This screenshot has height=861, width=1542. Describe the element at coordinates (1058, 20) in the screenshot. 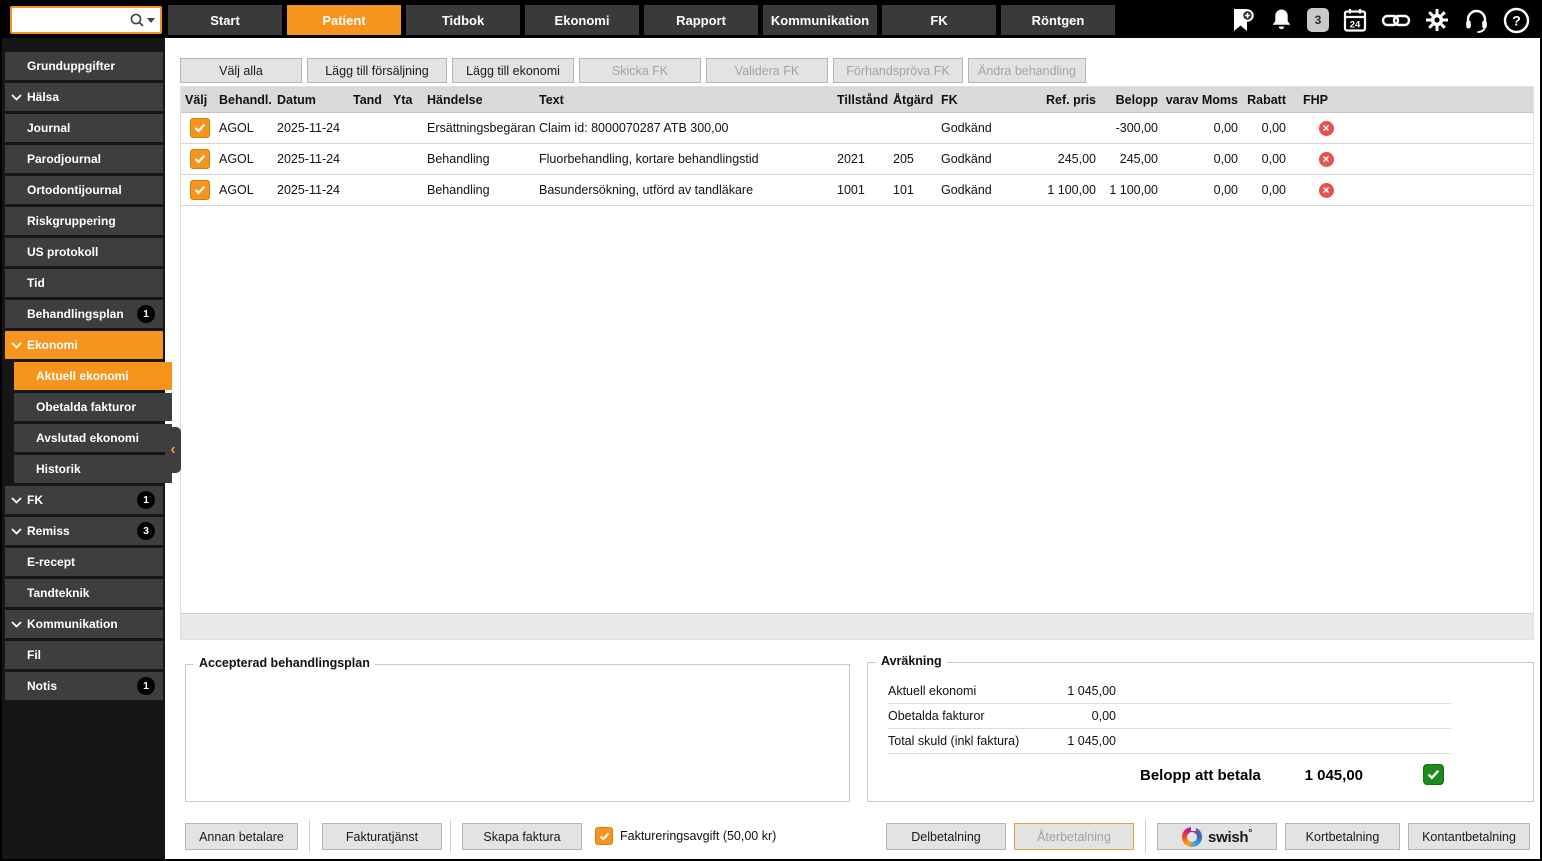

I see `tab-rontgen: Röntgen` at that location.